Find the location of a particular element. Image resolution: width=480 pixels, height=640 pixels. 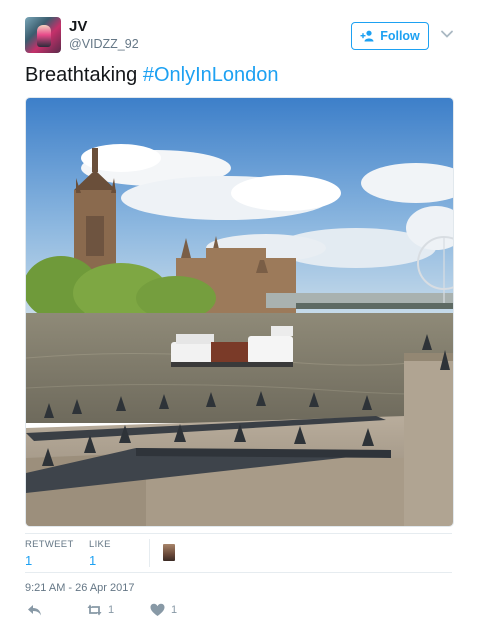

add-user-icon is located at coordinates (367, 36).